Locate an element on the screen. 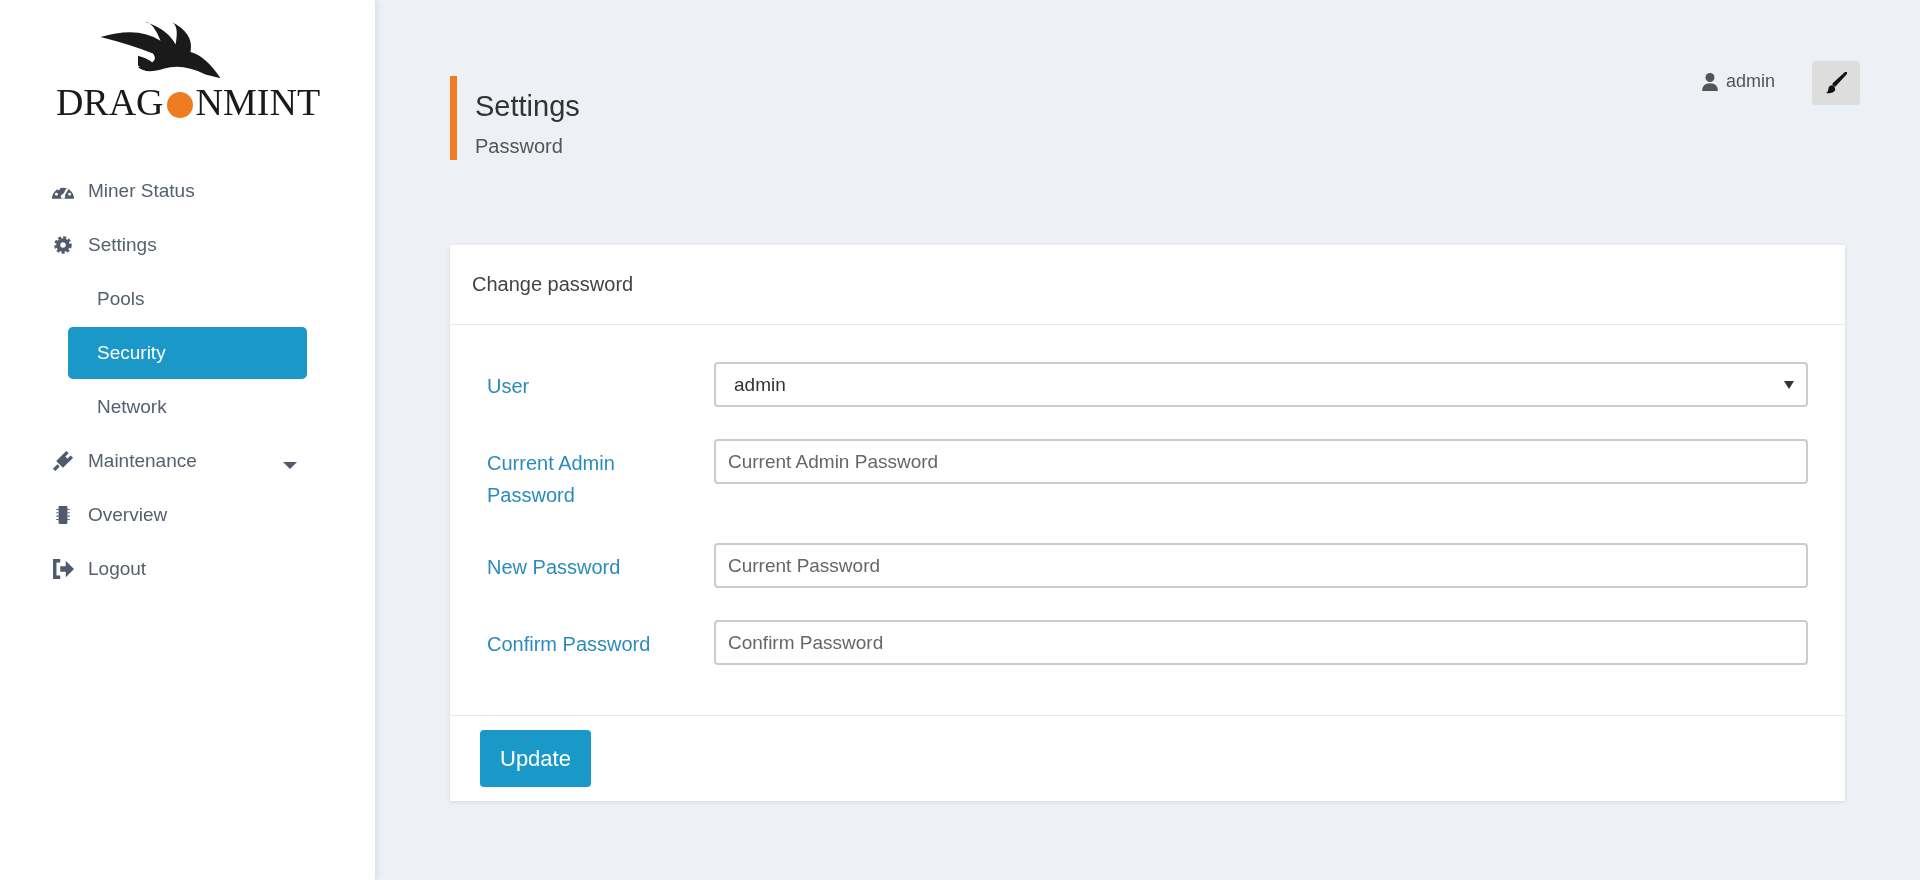  logo-text: DRAG is located at coordinates (109, 102).